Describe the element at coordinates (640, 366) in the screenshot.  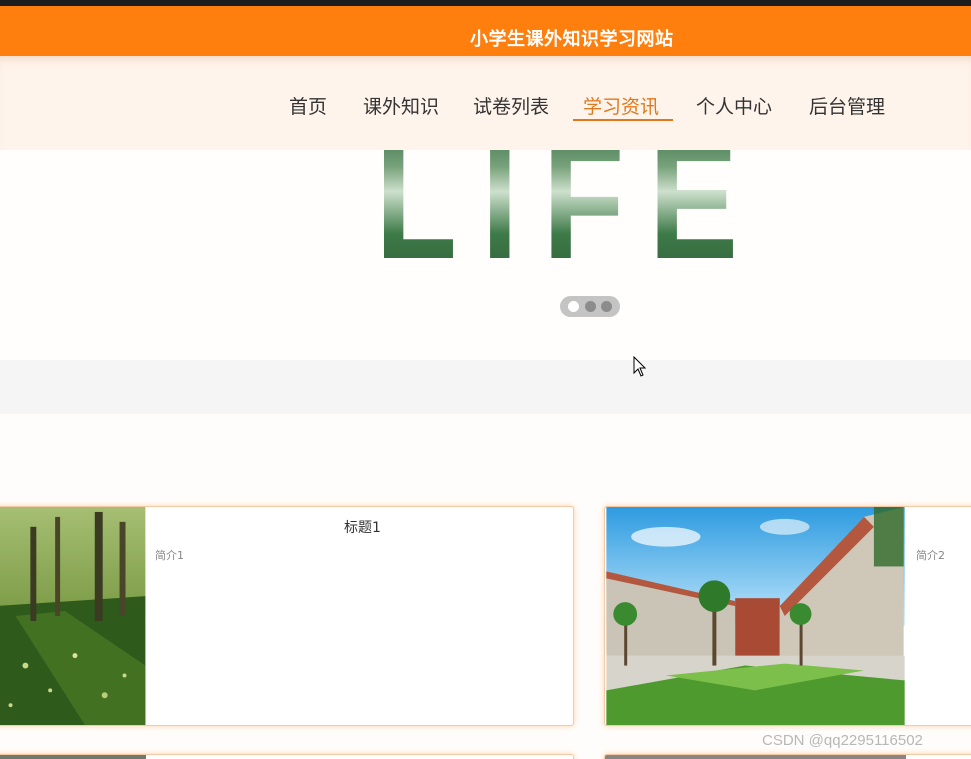
I see `mouse-cursor-icon` at that location.